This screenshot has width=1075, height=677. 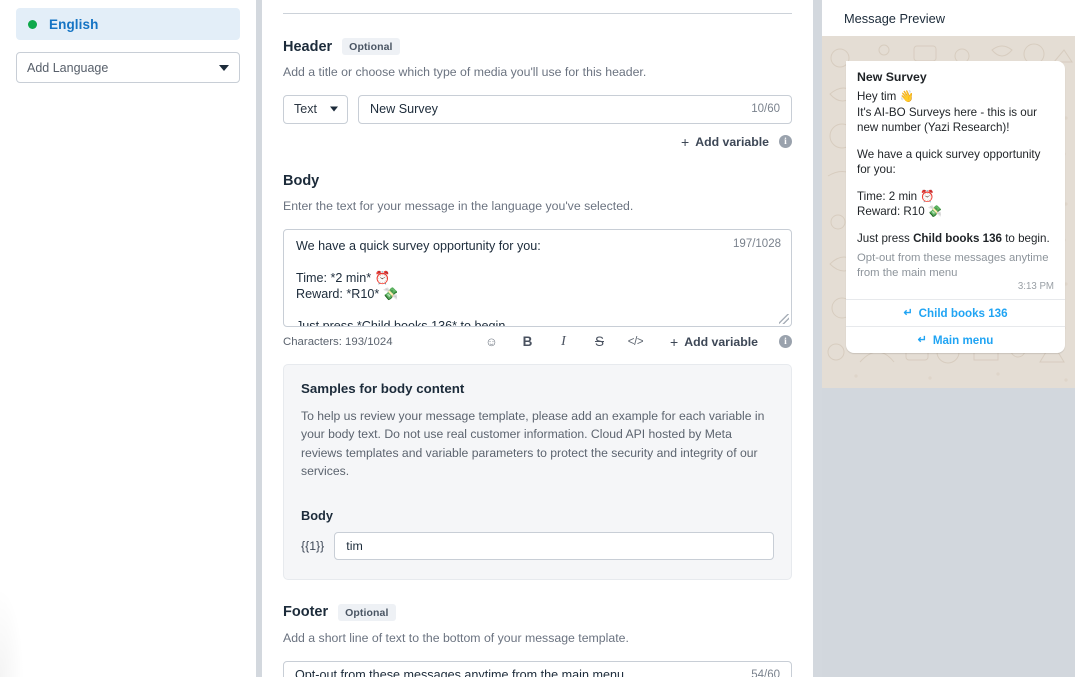 I want to click on sidebar-shadow, so click(x=12, y=632).